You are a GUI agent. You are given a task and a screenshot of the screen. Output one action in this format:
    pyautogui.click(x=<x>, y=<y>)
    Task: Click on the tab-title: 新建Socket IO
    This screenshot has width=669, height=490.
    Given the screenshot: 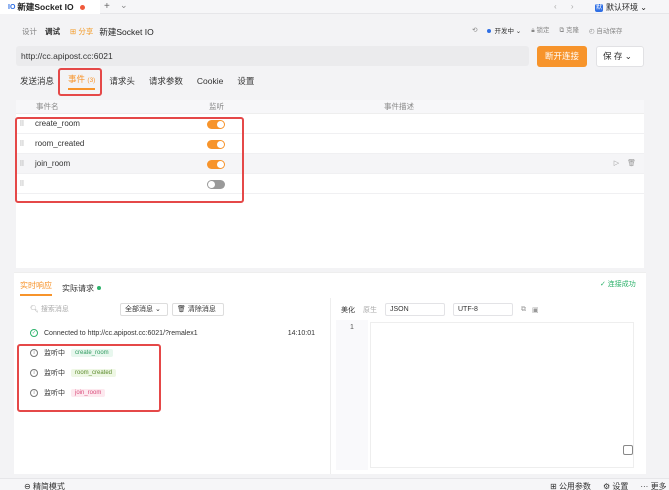 What is the action you would take?
    pyautogui.click(x=45, y=7)
    